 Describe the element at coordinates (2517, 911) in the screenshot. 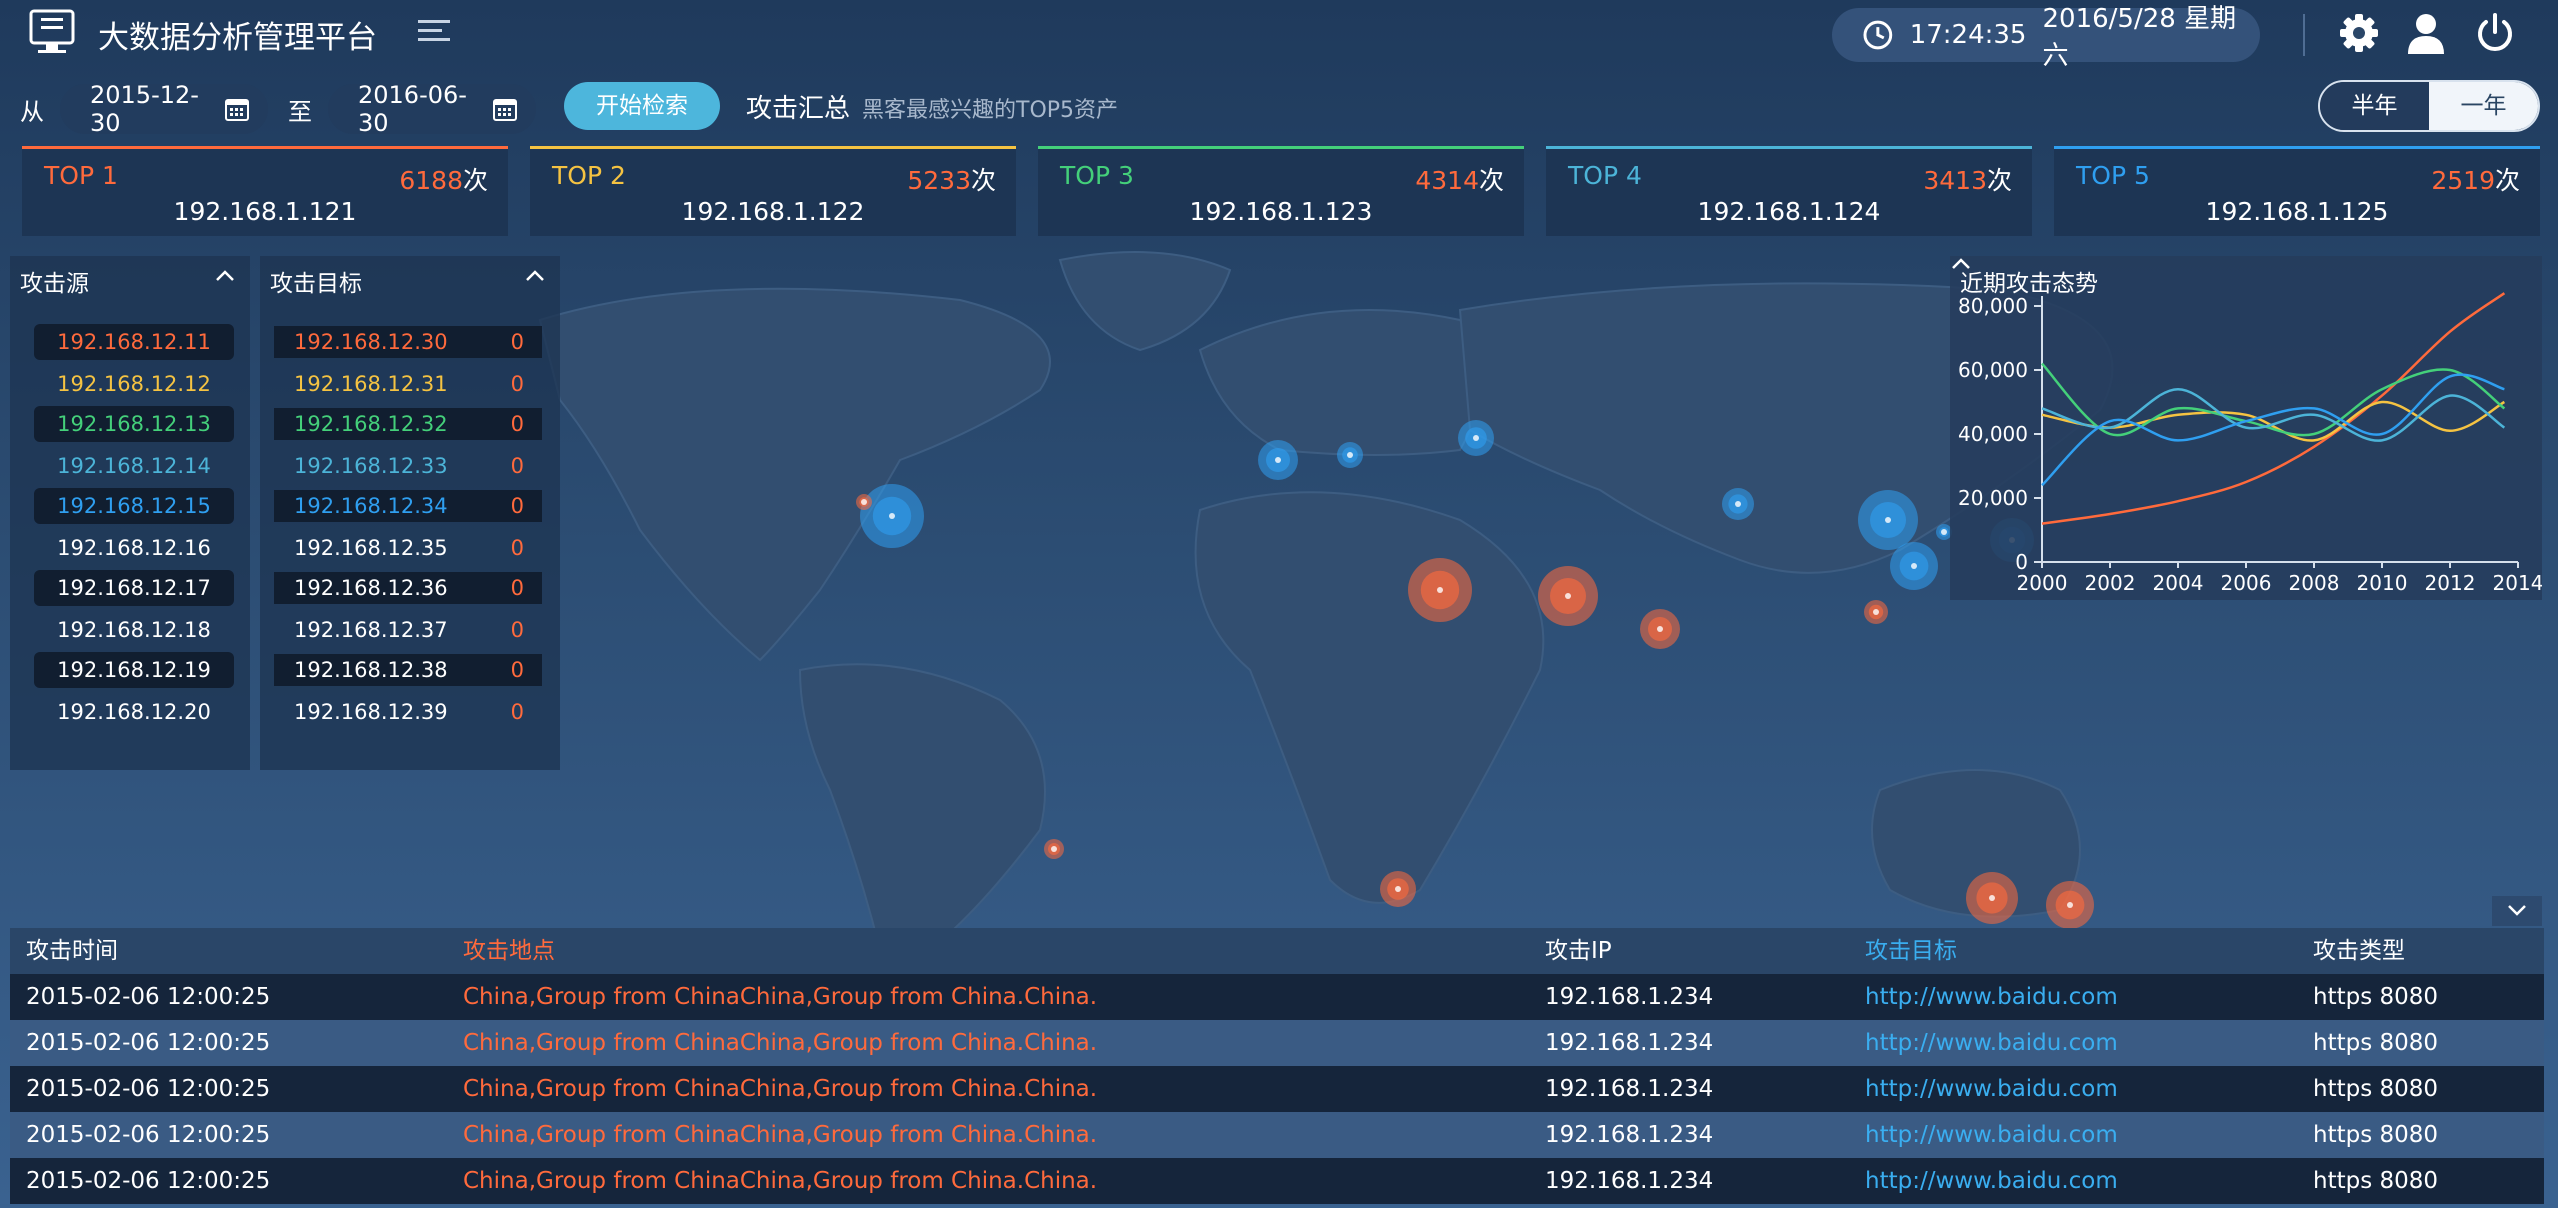

I see `chevron-down-icon` at that location.